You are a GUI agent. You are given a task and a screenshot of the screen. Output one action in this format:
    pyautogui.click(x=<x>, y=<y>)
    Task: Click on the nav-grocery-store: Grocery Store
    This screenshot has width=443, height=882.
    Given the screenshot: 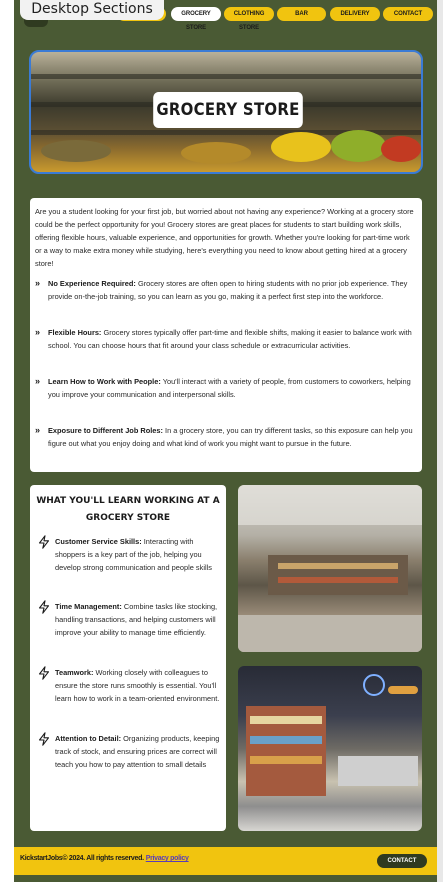 What is the action you would take?
    pyautogui.click(x=196, y=19)
    